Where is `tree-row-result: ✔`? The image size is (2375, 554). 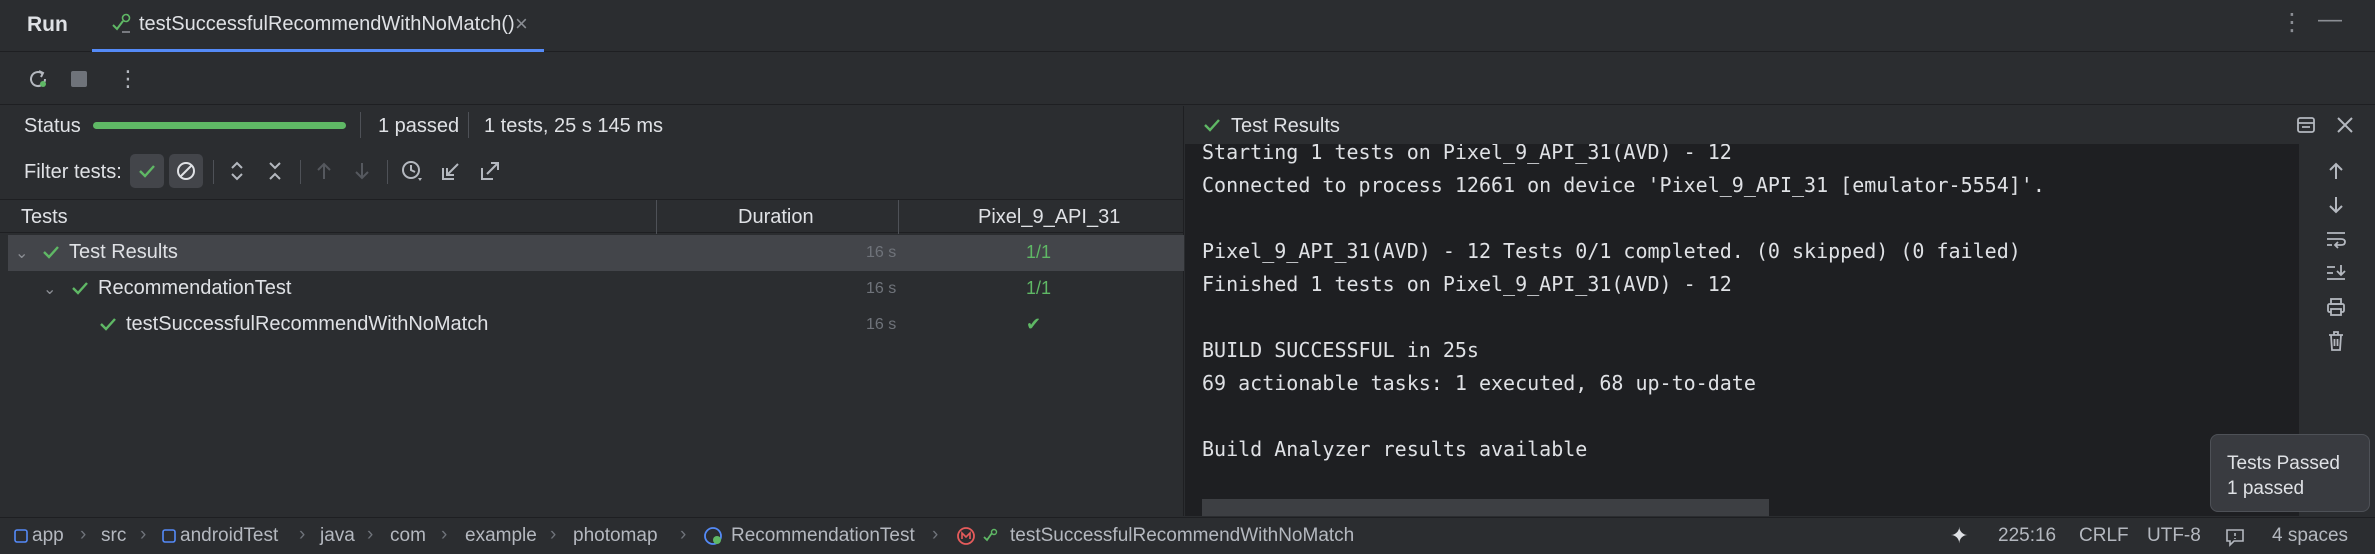
tree-row-result: ✔ is located at coordinates (1034, 324).